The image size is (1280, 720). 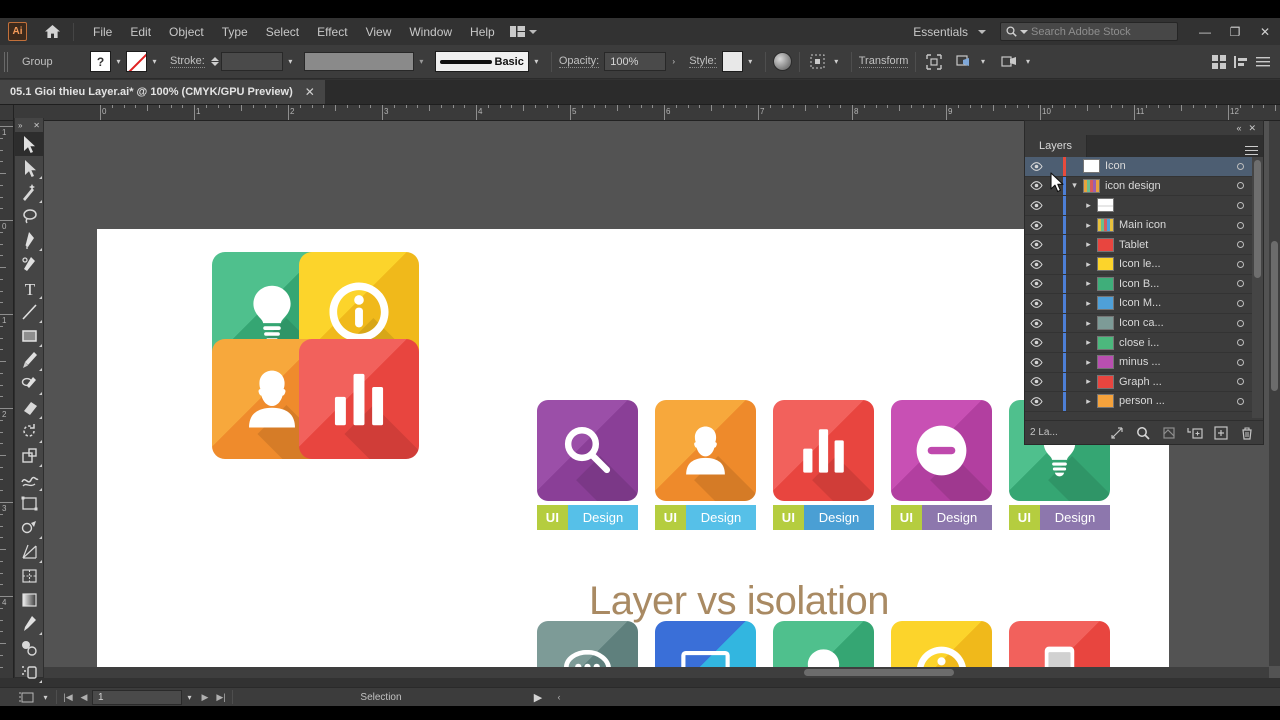 What do you see at coordinates (137, 697) in the screenshot?
I see `artboard-number-input: 1` at bounding box center [137, 697].